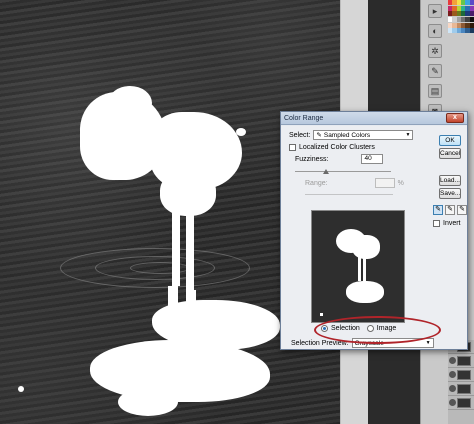 The height and width of the screenshot is (424, 474). I want to click on invert-checkbox, so click(436, 223).